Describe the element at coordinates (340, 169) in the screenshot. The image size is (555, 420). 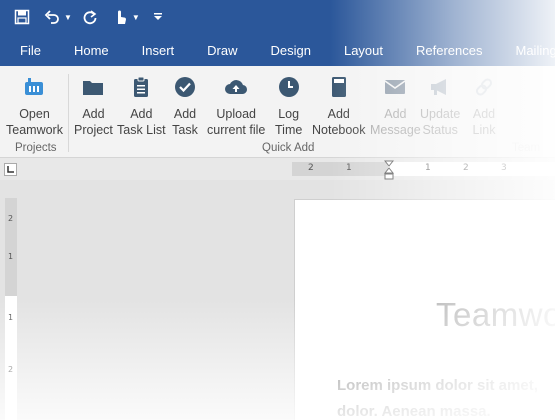
I see `ruler-left-margin` at that location.